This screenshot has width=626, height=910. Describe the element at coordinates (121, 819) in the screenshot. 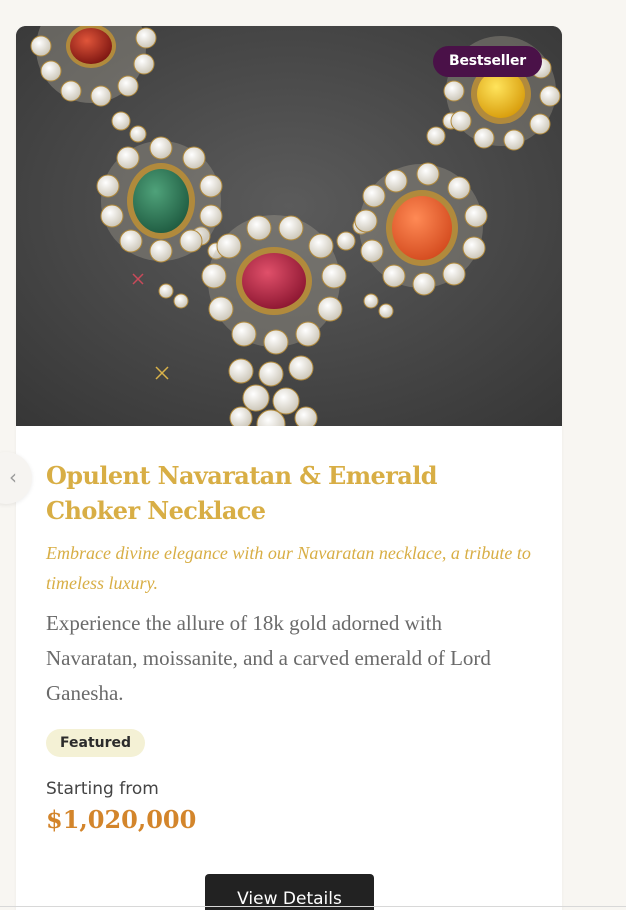

I see `price-value: $1,020,000` at that location.